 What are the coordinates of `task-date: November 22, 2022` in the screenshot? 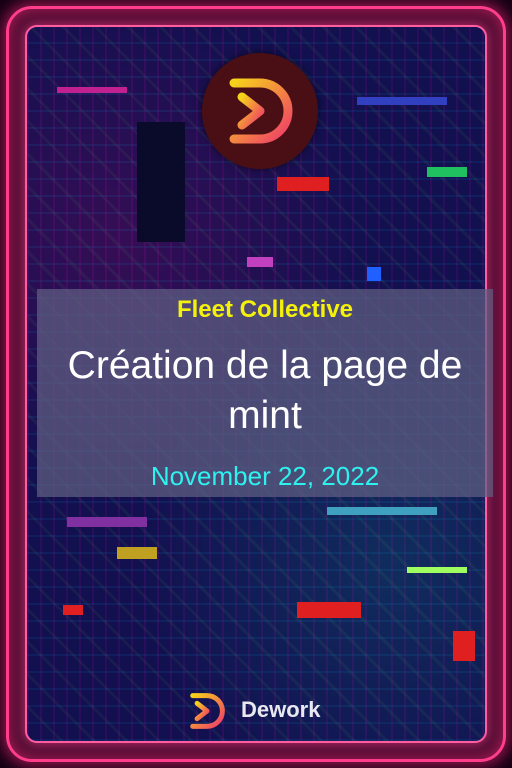 It's located at (265, 476).